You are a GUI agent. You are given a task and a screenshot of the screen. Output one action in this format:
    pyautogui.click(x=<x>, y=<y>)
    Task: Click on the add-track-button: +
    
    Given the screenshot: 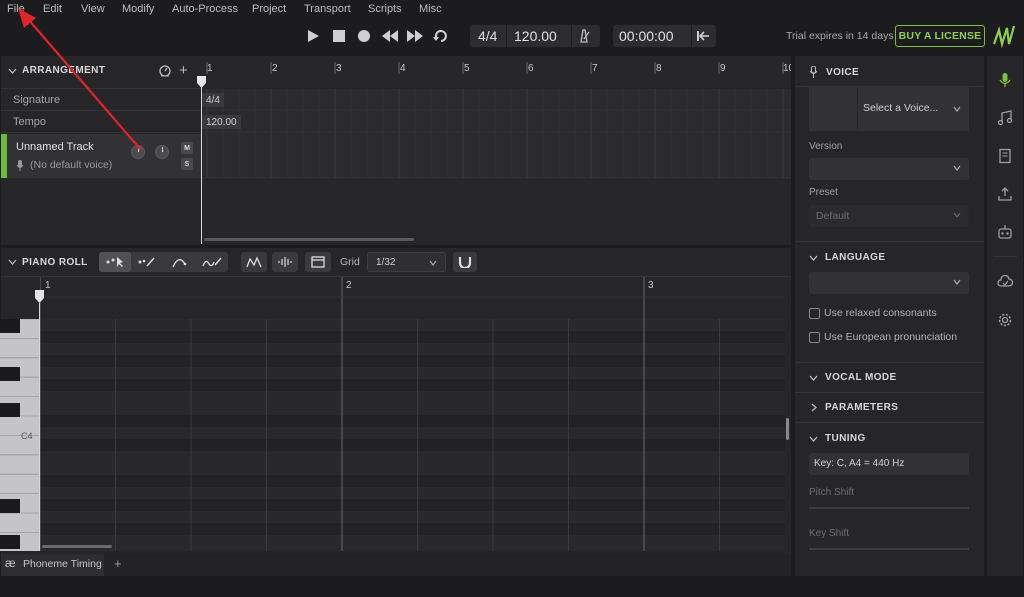 What is the action you would take?
    pyautogui.click(x=183, y=70)
    